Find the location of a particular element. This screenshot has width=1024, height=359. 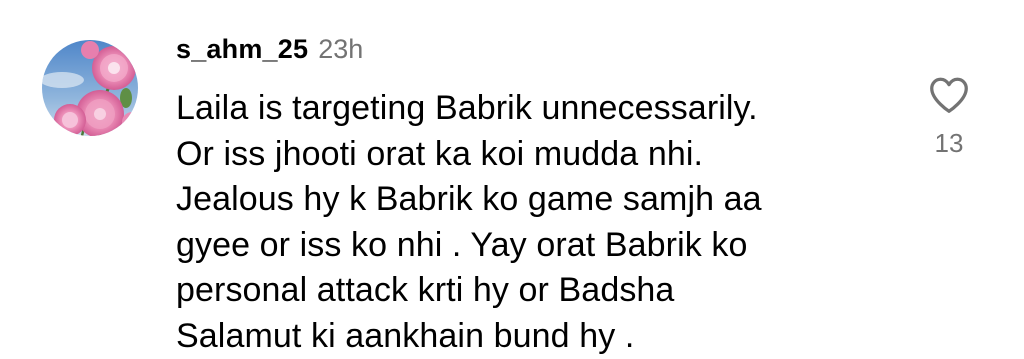

like-button is located at coordinates (949, 95).